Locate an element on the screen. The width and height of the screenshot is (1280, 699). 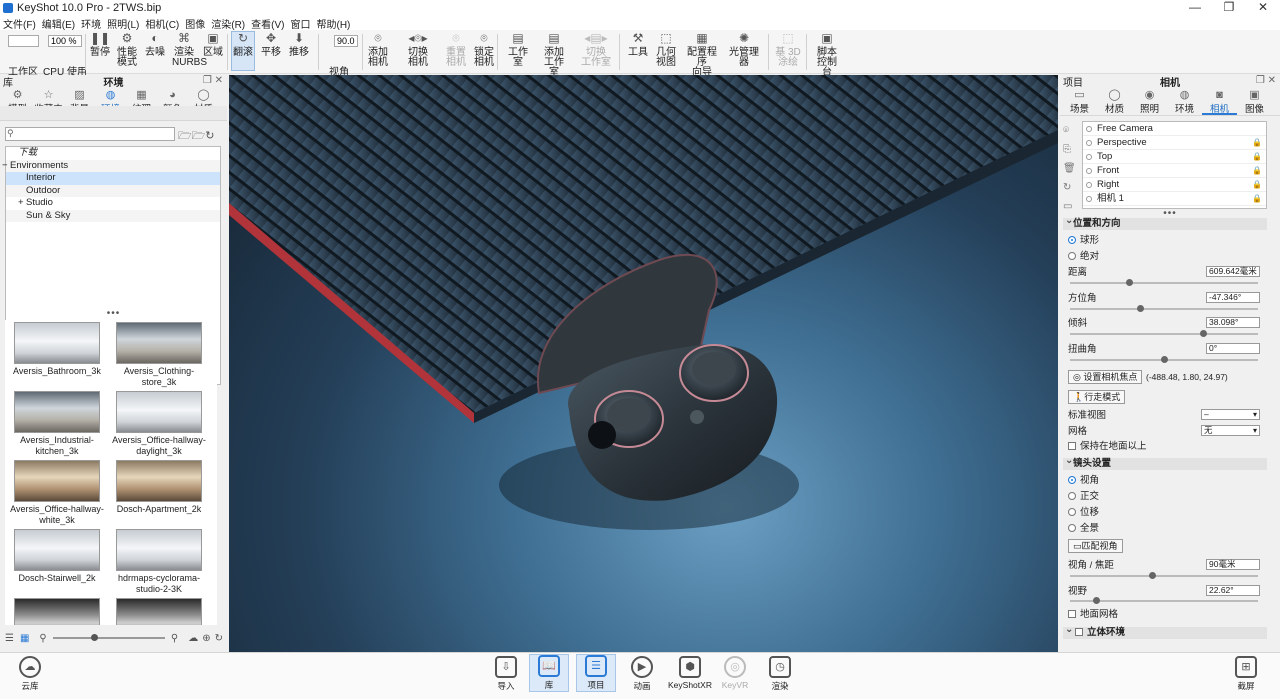
environment-thumbnail: Aversis_Industrial-kitchen_3k is located at coordinates (57, 423).